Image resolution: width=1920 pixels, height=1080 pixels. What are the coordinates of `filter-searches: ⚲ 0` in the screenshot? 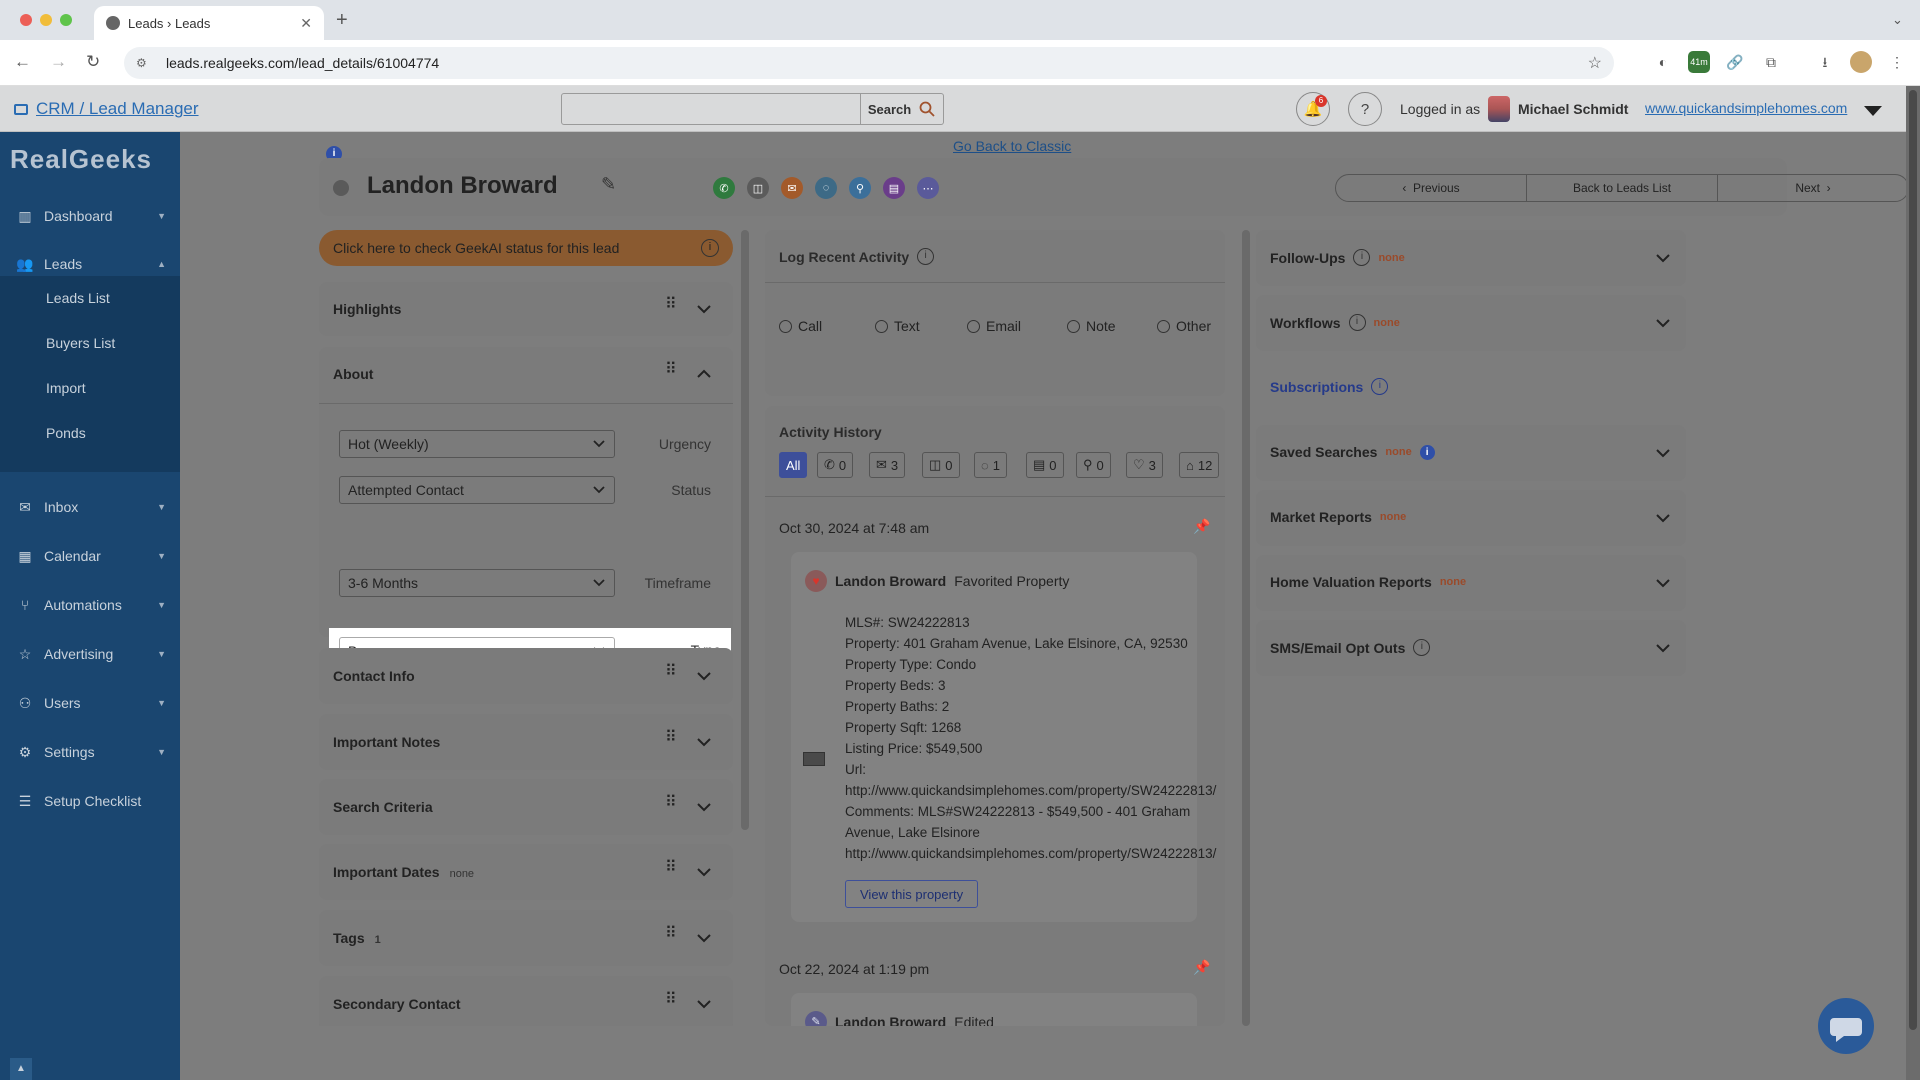 It's located at (1093, 465).